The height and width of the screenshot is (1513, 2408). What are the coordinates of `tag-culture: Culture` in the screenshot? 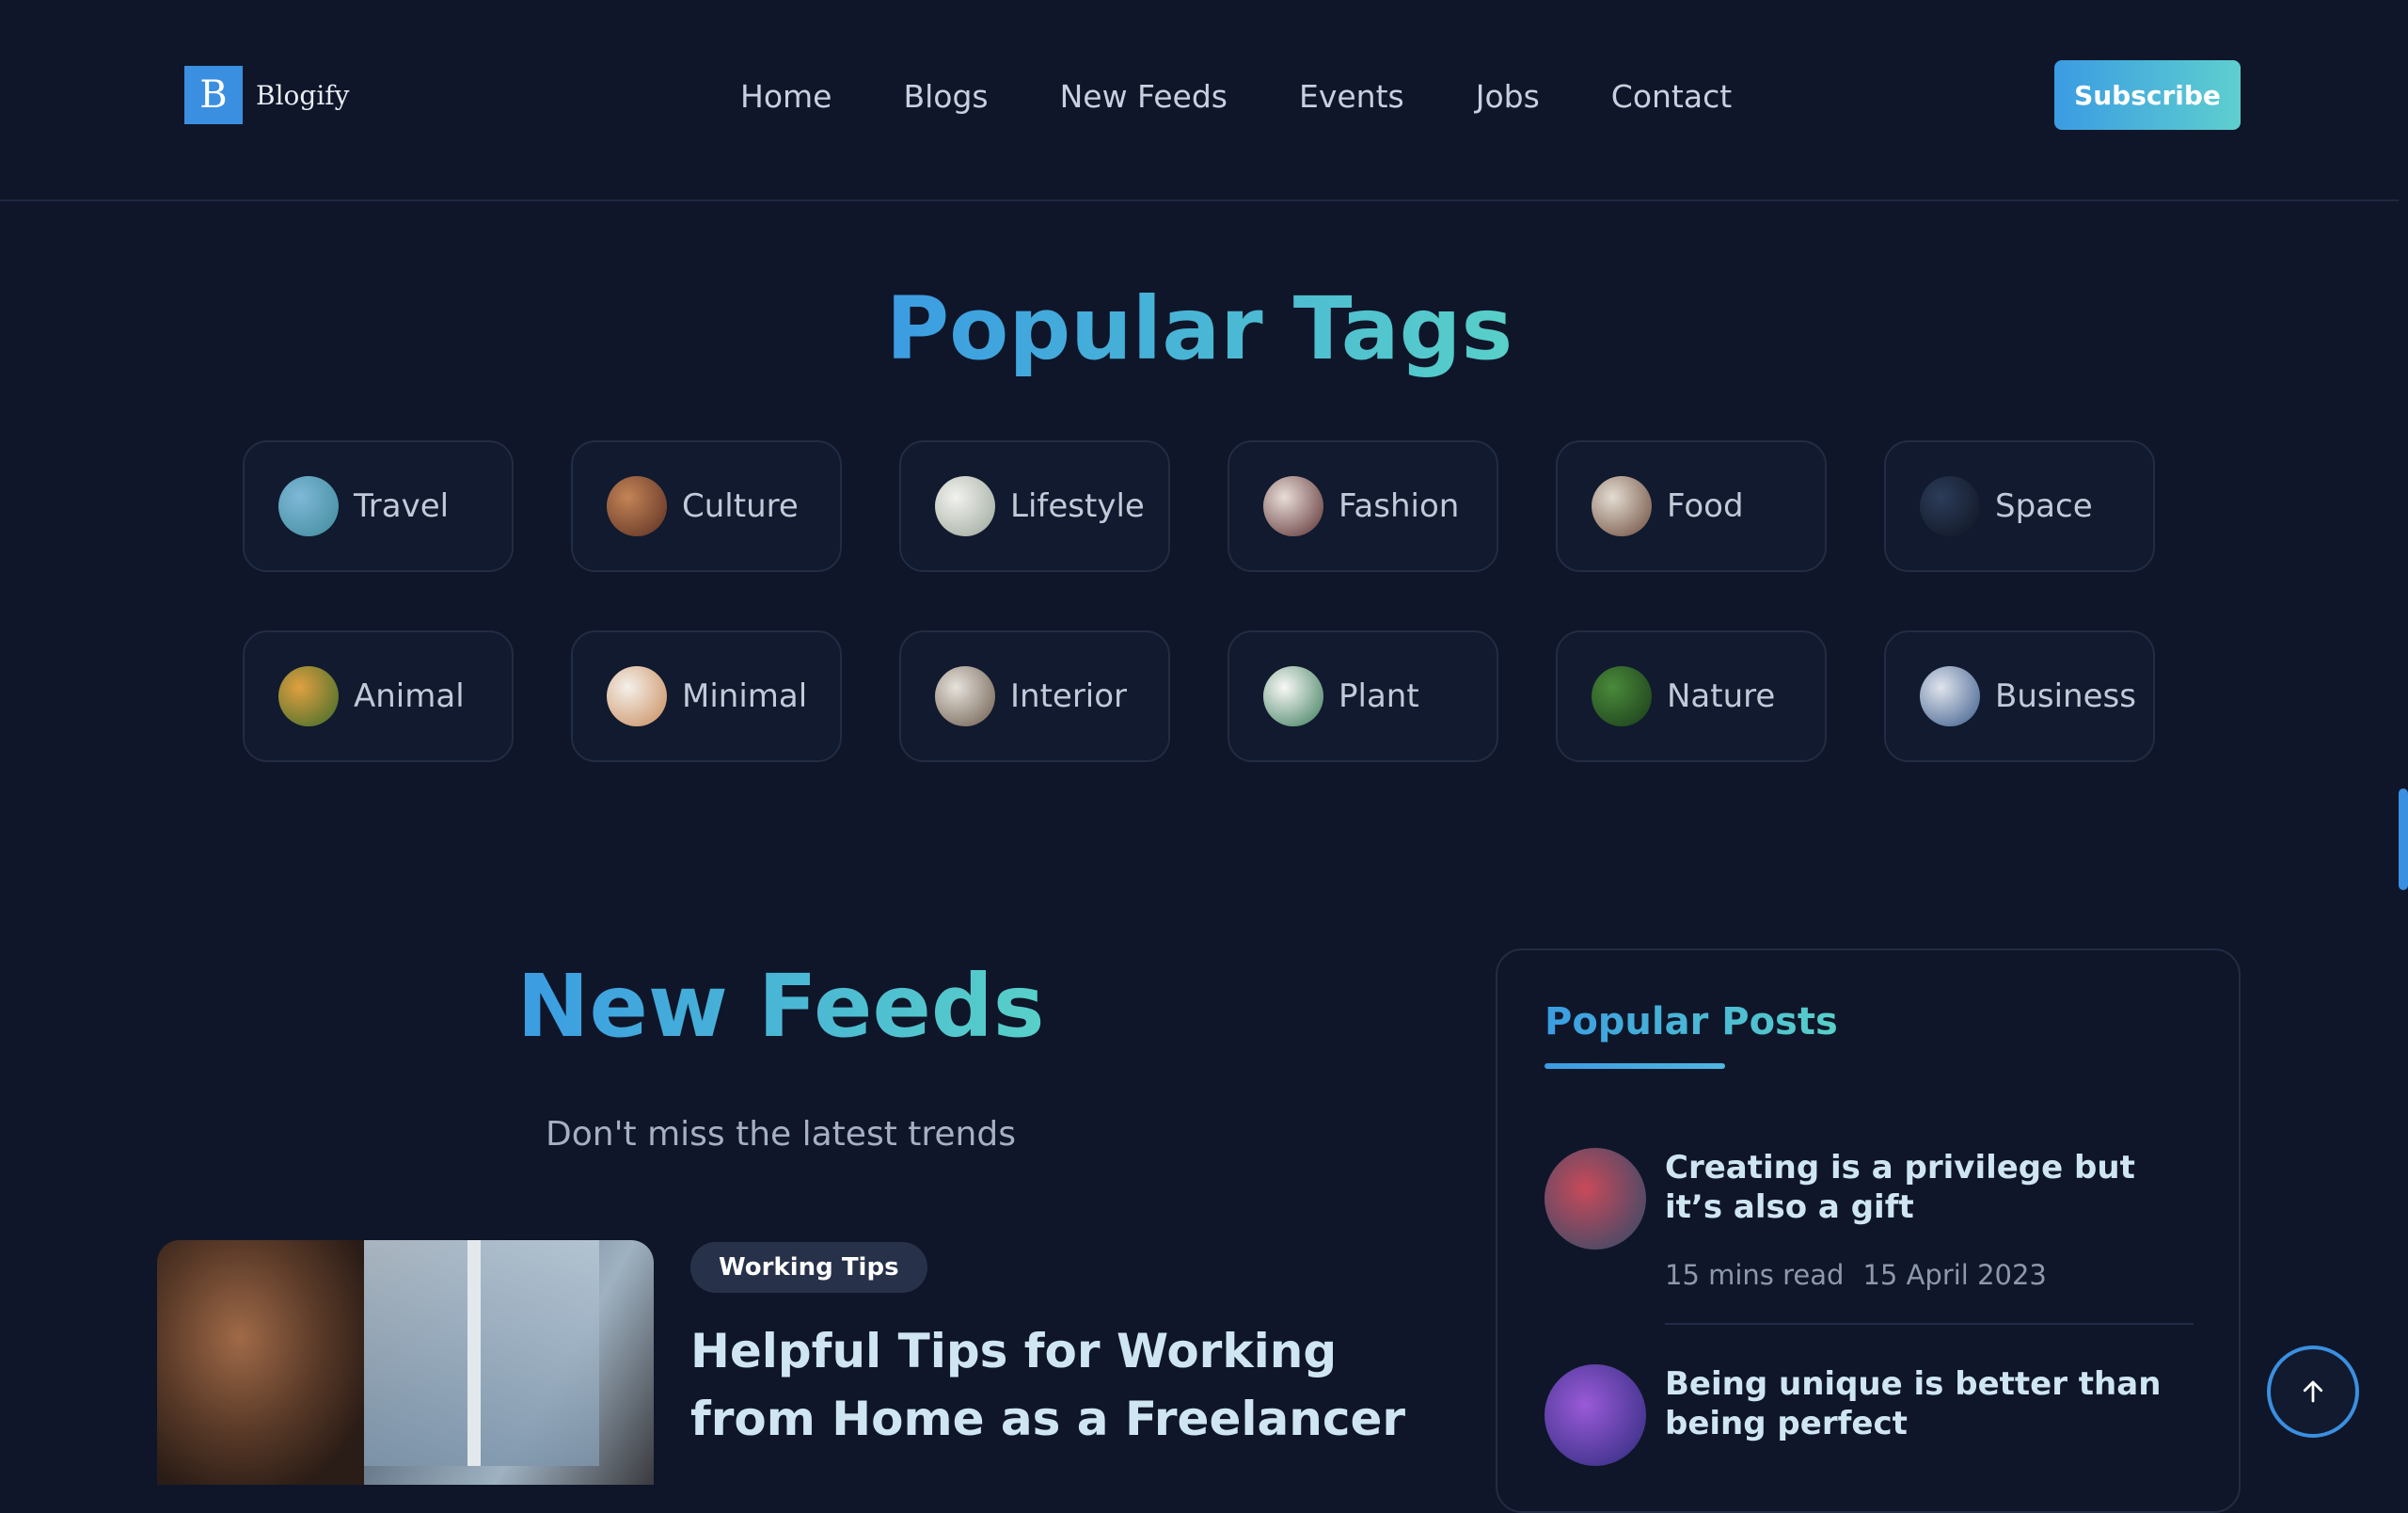 It's located at (707, 506).